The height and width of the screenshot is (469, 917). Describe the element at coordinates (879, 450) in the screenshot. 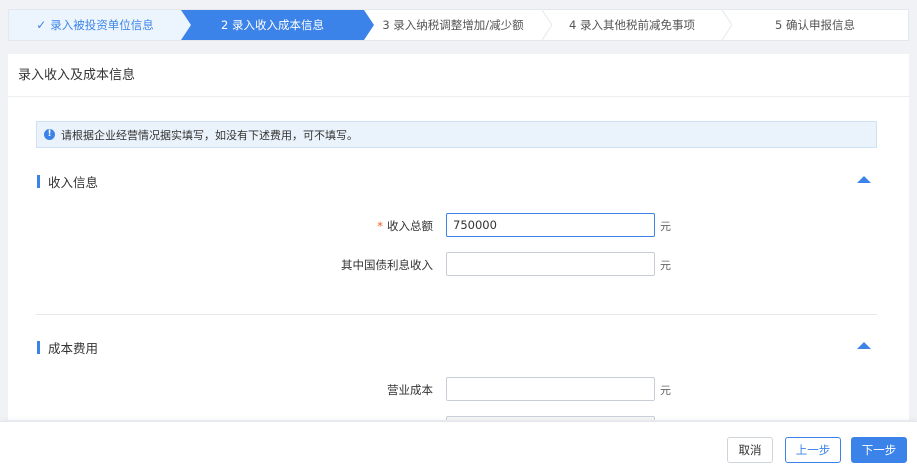

I see `next-step-button: 下一步` at that location.